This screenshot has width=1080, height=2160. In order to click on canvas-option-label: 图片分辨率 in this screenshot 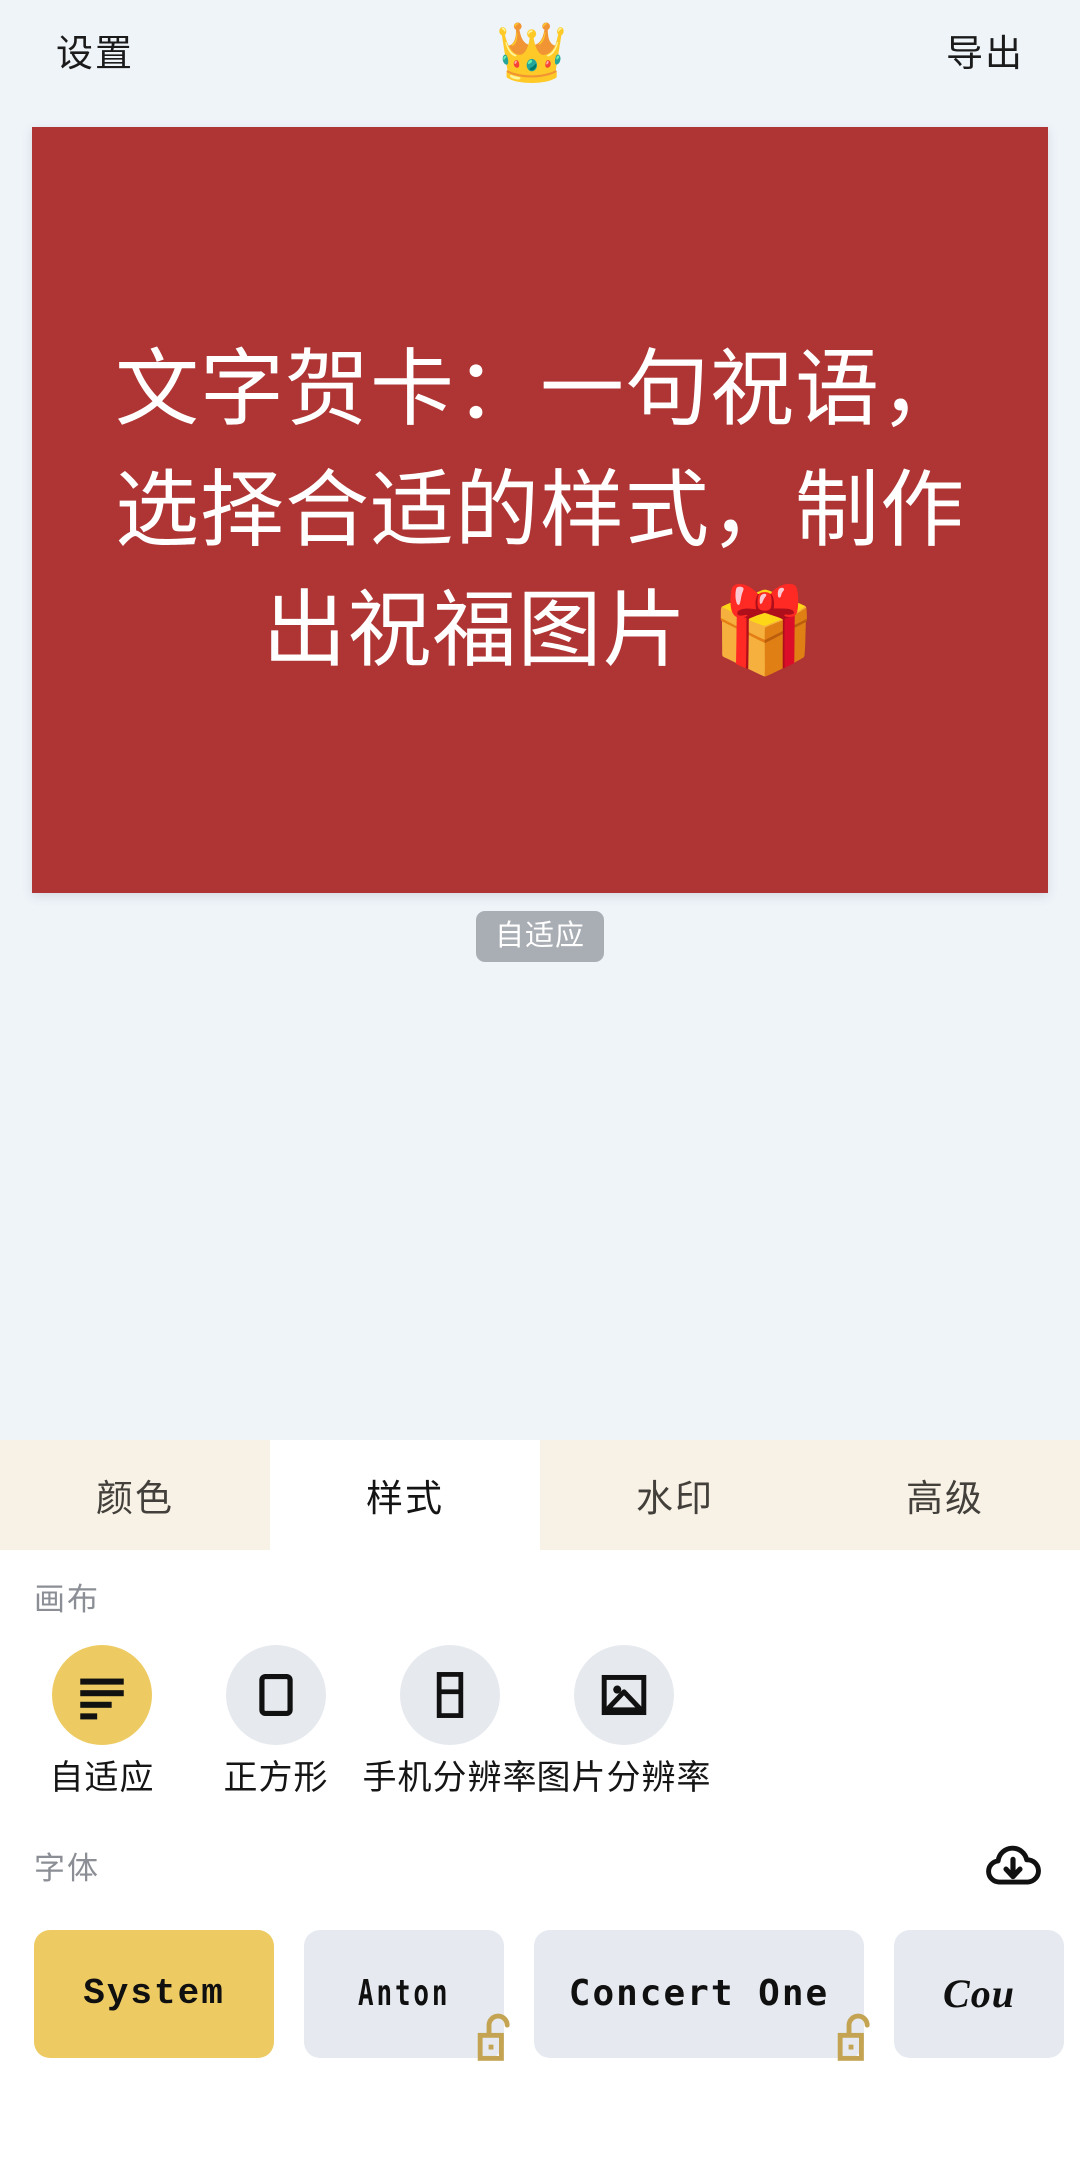, I will do `click(624, 1778)`.